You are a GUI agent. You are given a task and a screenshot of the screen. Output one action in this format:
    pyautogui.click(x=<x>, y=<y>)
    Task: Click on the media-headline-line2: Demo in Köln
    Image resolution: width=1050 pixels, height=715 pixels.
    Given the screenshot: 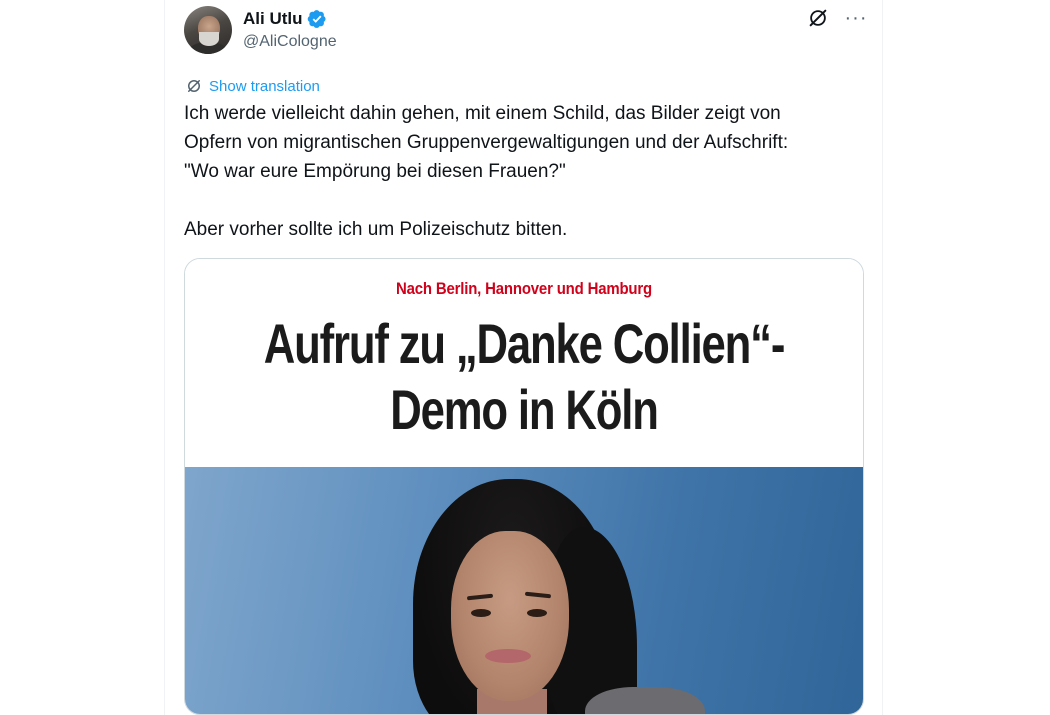 What is the action you would take?
    pyautogui.click(x=524, y=409)
    